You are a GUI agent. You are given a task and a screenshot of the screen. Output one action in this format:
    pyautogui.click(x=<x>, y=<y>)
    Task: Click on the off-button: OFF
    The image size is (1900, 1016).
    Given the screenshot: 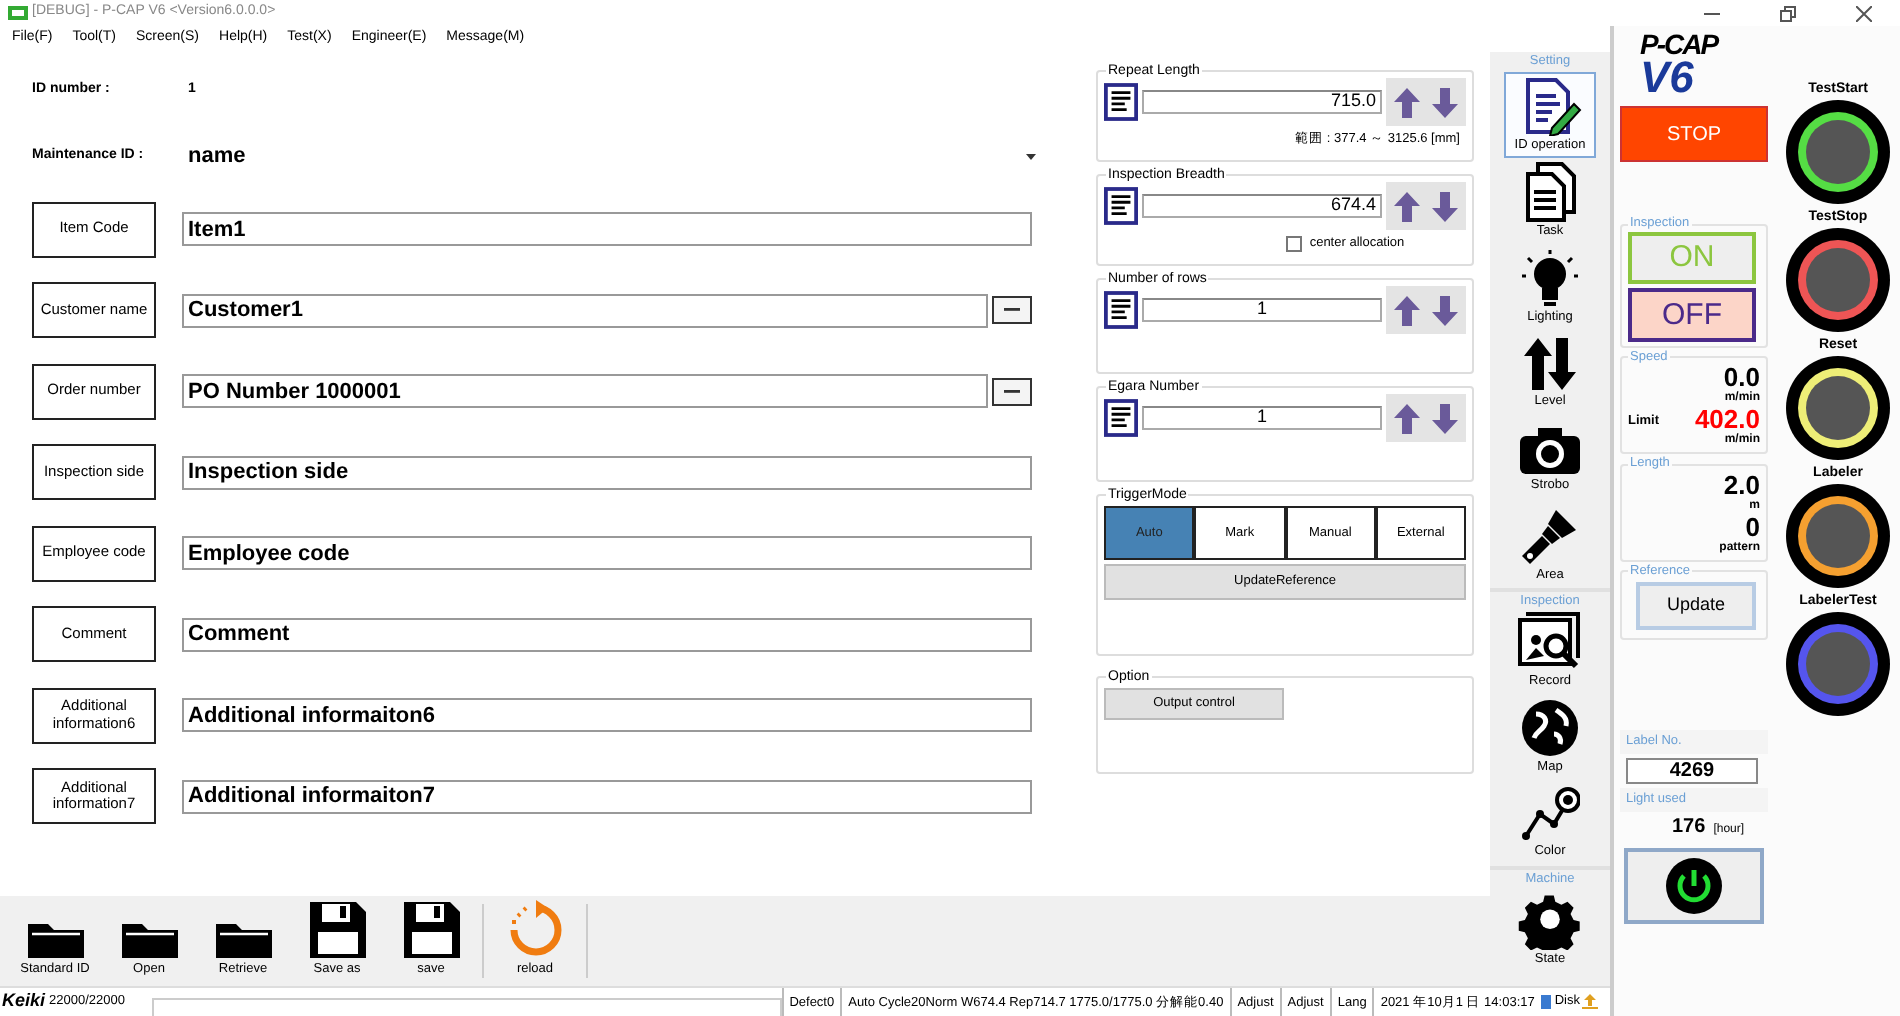 What is the action you would take?
    pyautogui.click(x=1692, y=314)
    